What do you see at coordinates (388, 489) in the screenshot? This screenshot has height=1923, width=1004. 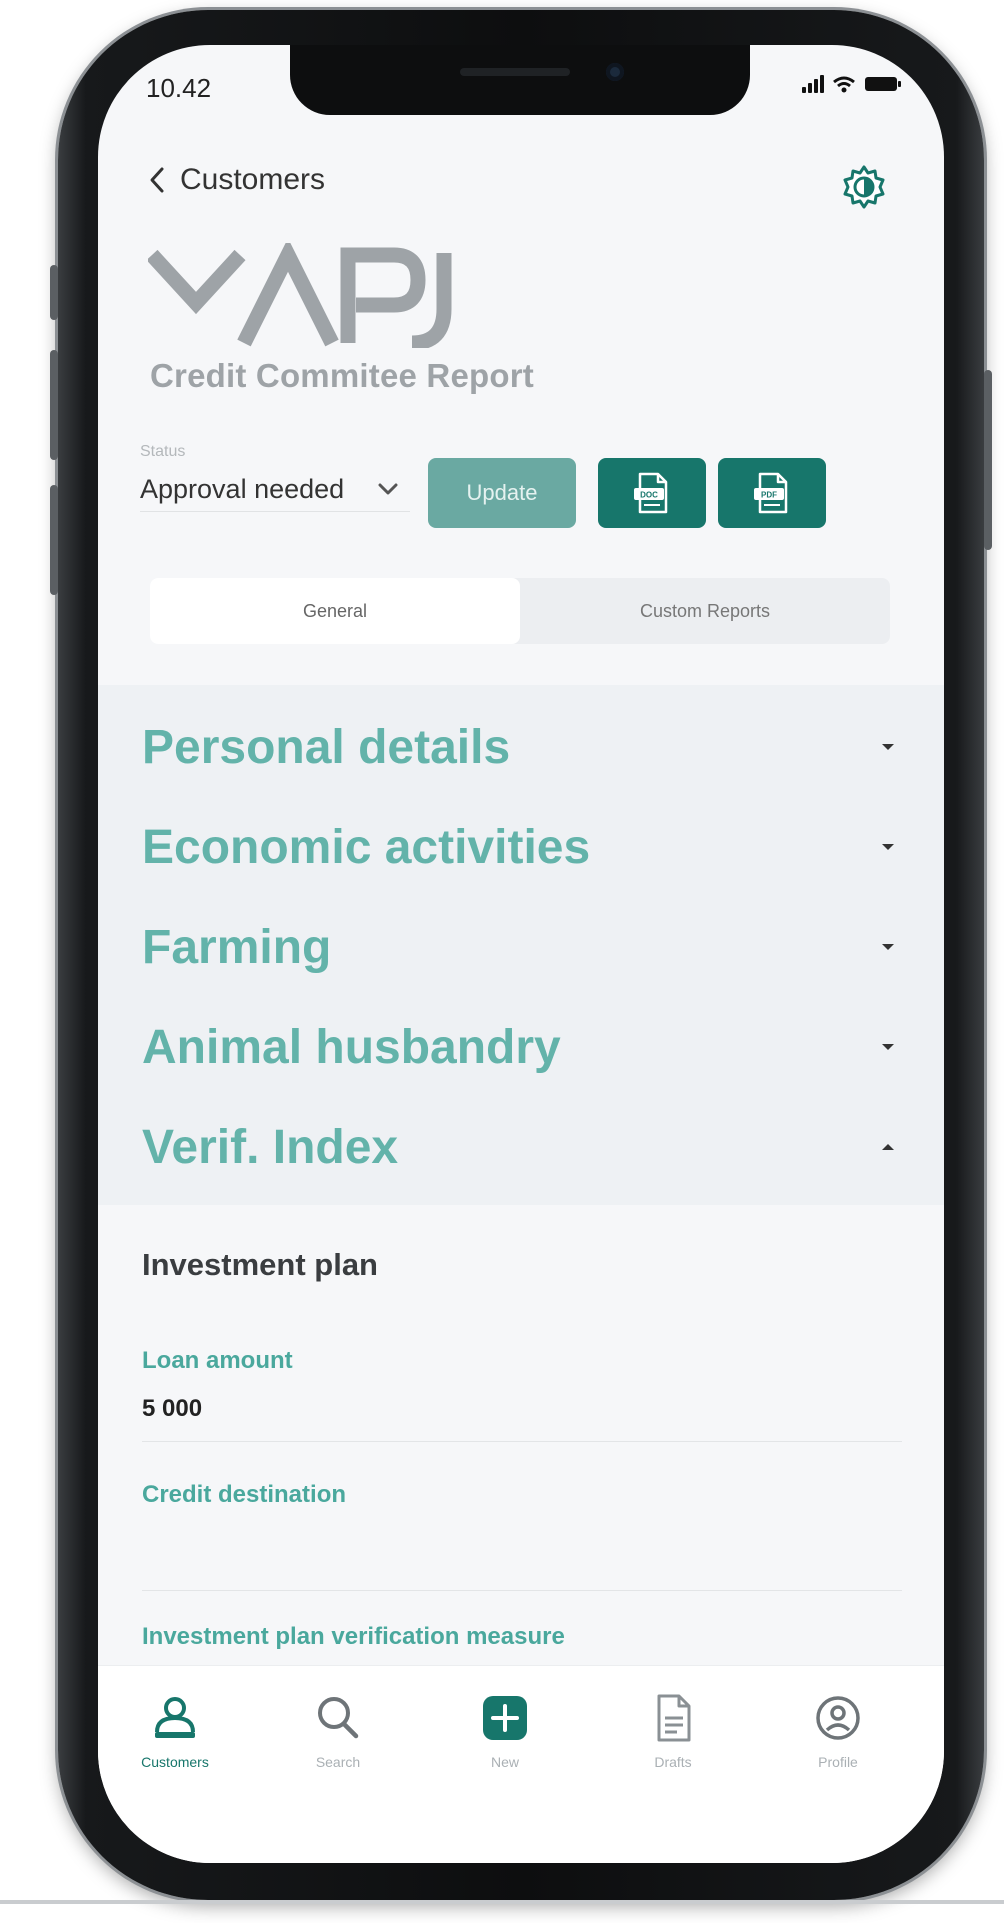 I see `chevron-down-icon` at bounding box center [388, 489].